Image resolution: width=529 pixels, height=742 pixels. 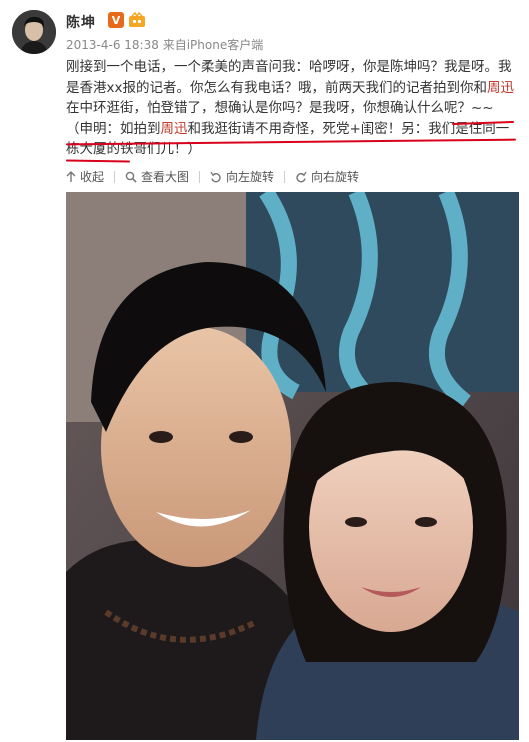 What do you see at coordinates (131, 177) in the screenshot?
I see `magnifier-icon` at bounding box center [131, 177].